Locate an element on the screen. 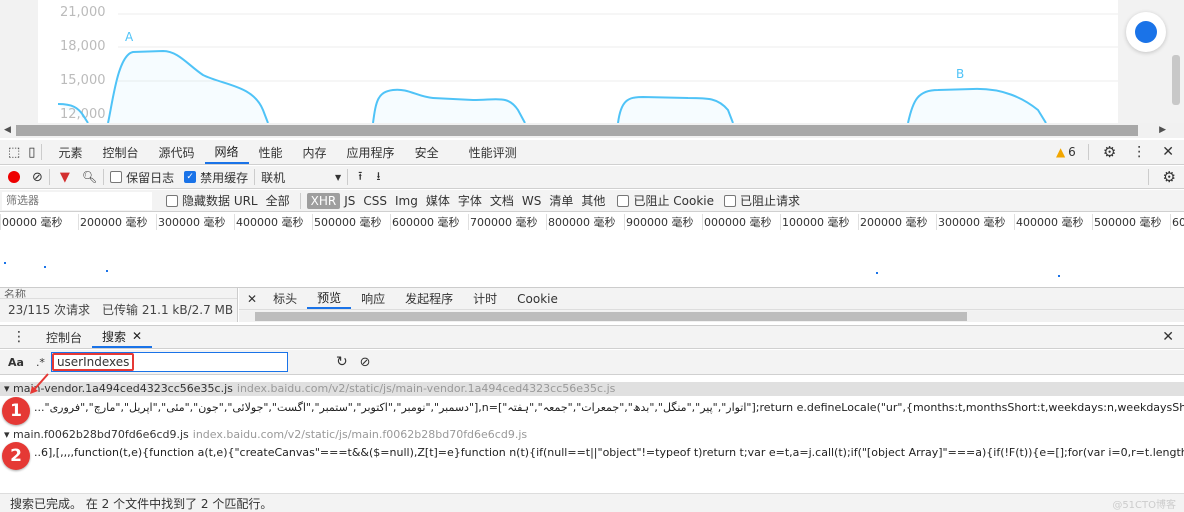 The height and width of the screenshot is (512, 1184). throttle-value: 联机 is located at coordinates (273, 177).